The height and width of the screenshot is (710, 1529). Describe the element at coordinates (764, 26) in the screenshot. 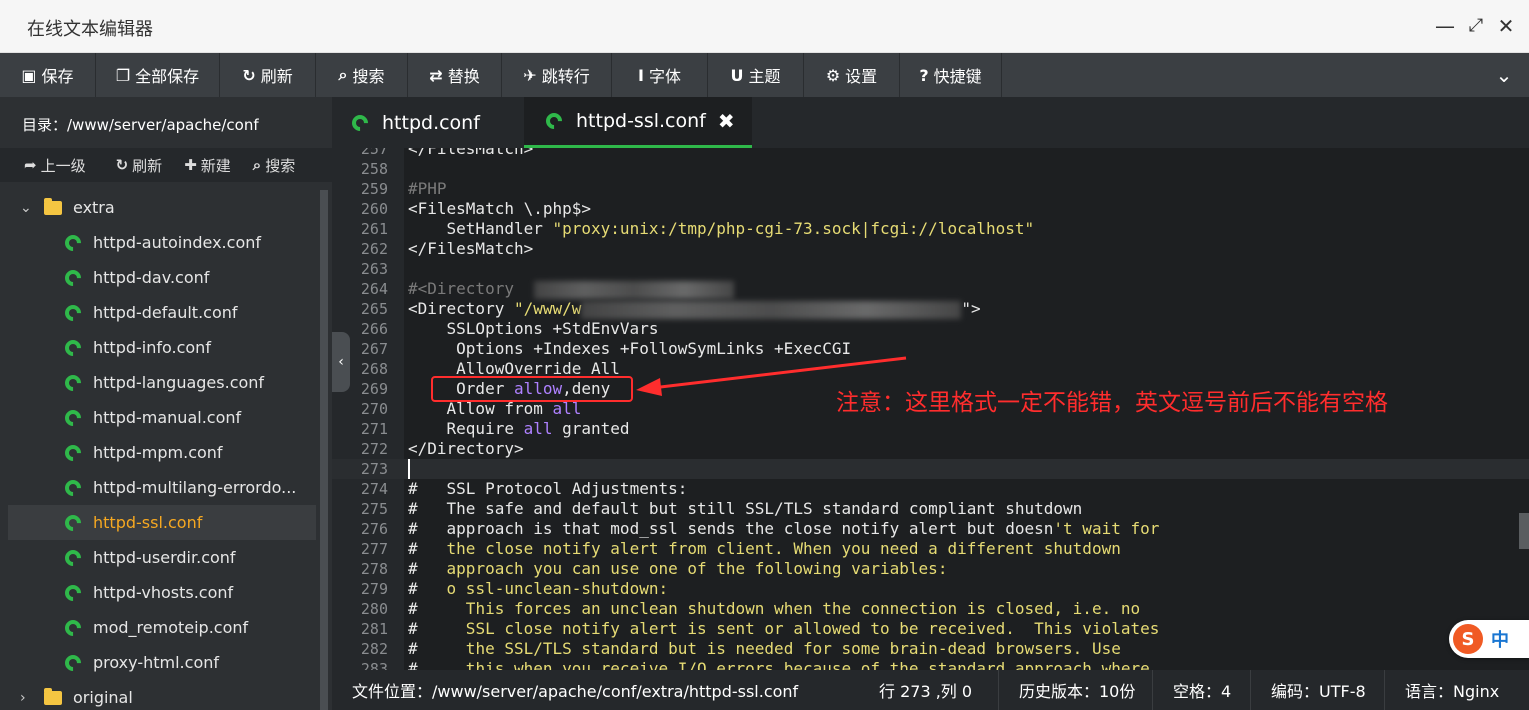

I see `window-titlebar: 在线文本编辑器 — ⤢ ✕` at that location.